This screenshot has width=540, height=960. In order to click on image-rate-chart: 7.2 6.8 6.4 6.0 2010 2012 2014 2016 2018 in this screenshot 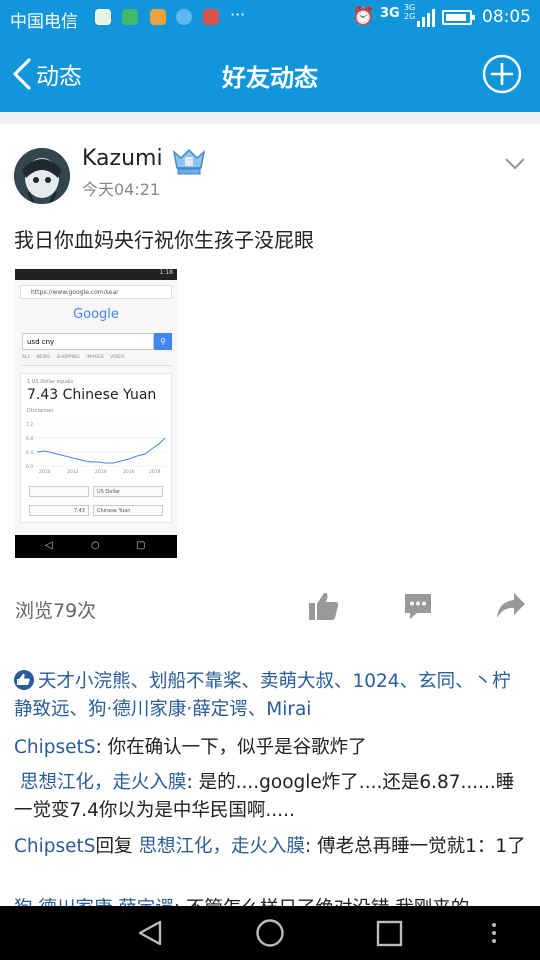, I will do `click(96, 448)`.